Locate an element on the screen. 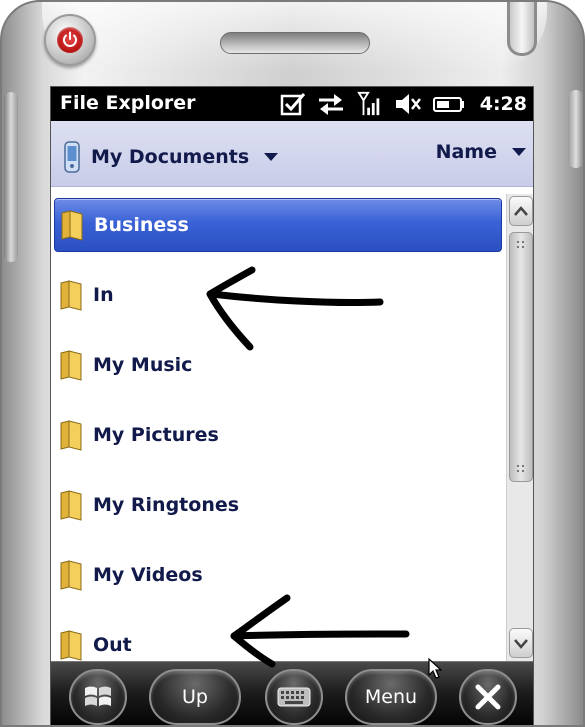 The width and height of the screenshot is (585, 727). list-item-out: Out is located at coordinates (278, 640).